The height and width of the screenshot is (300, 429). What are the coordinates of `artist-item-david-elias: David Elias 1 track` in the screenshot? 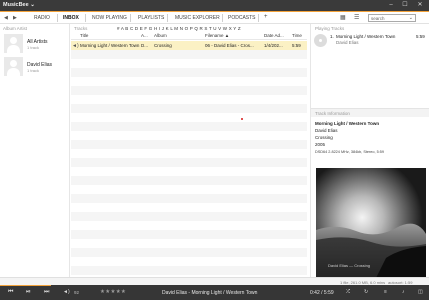 It's located at (35, 67).